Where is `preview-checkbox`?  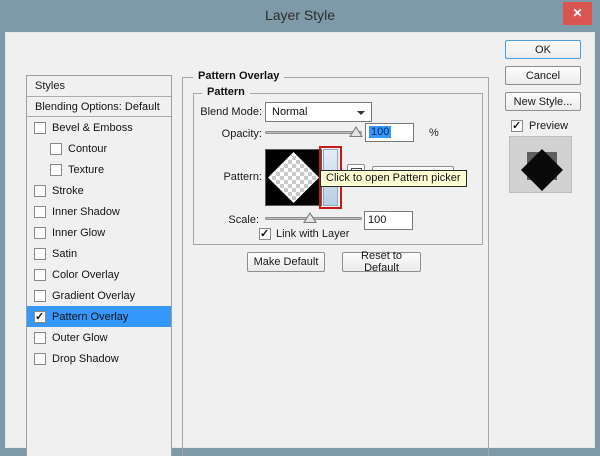
preview-checkbox is located at coordinates (517, 125).